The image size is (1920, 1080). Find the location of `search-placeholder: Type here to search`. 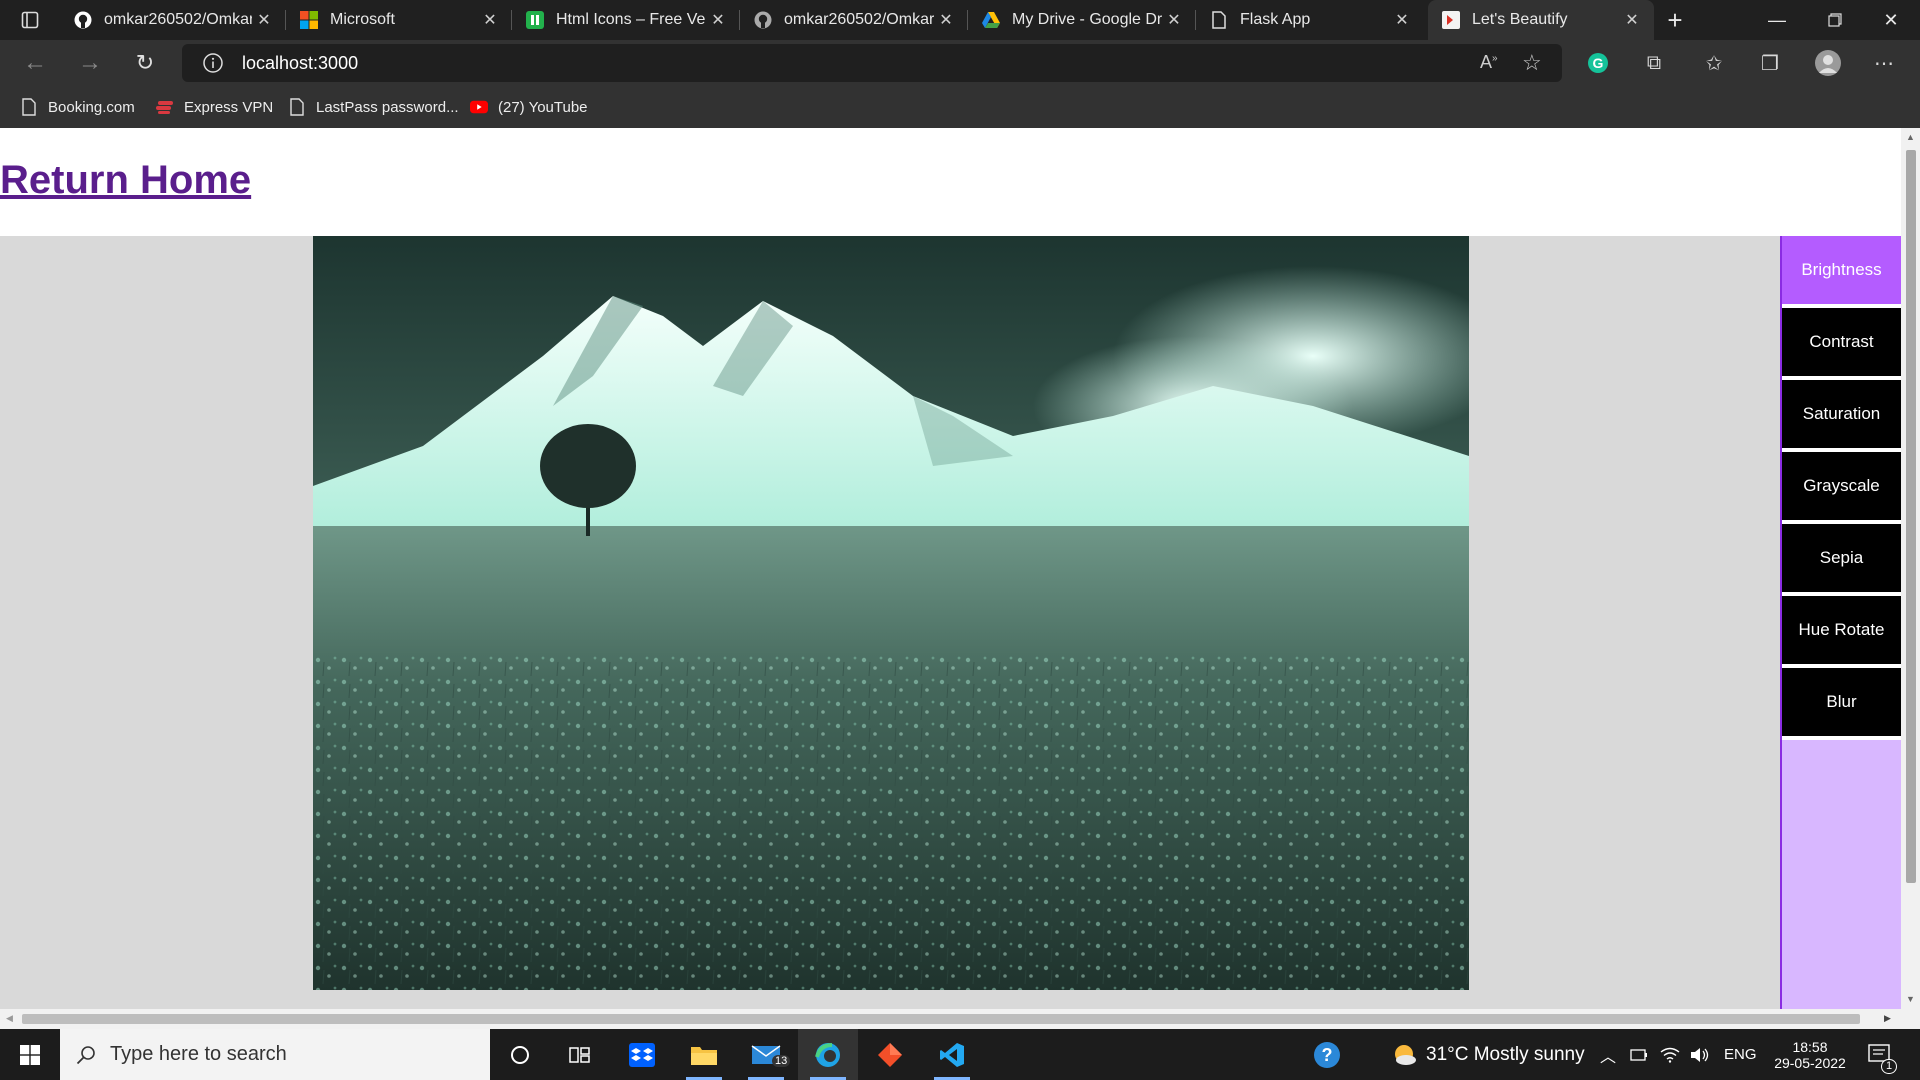

search-placeholder: Type here to search is located at coordinates (198, 1054).